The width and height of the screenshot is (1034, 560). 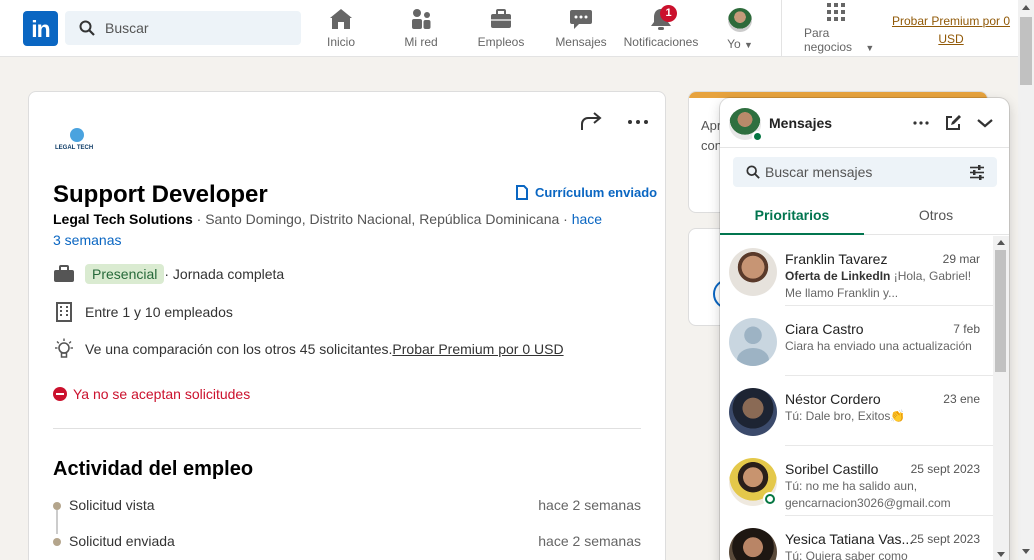 What do you see at coordinates (421, 42) in the screenshot?
I see `nav-network-label: Mi red` at bounding box center [421, 42].